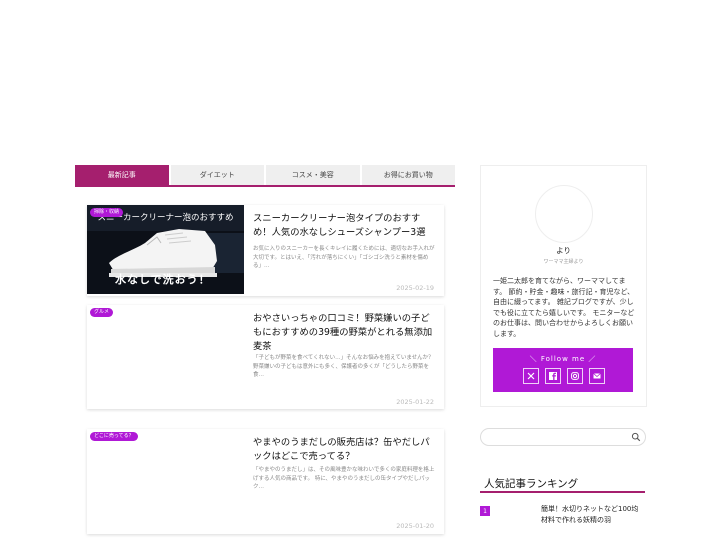 The width and height of the screenshot is (720, 540). Describe the element at coordinates (217, 175) in the screenshot. I see `tab-diet: ダイエット` at that location.